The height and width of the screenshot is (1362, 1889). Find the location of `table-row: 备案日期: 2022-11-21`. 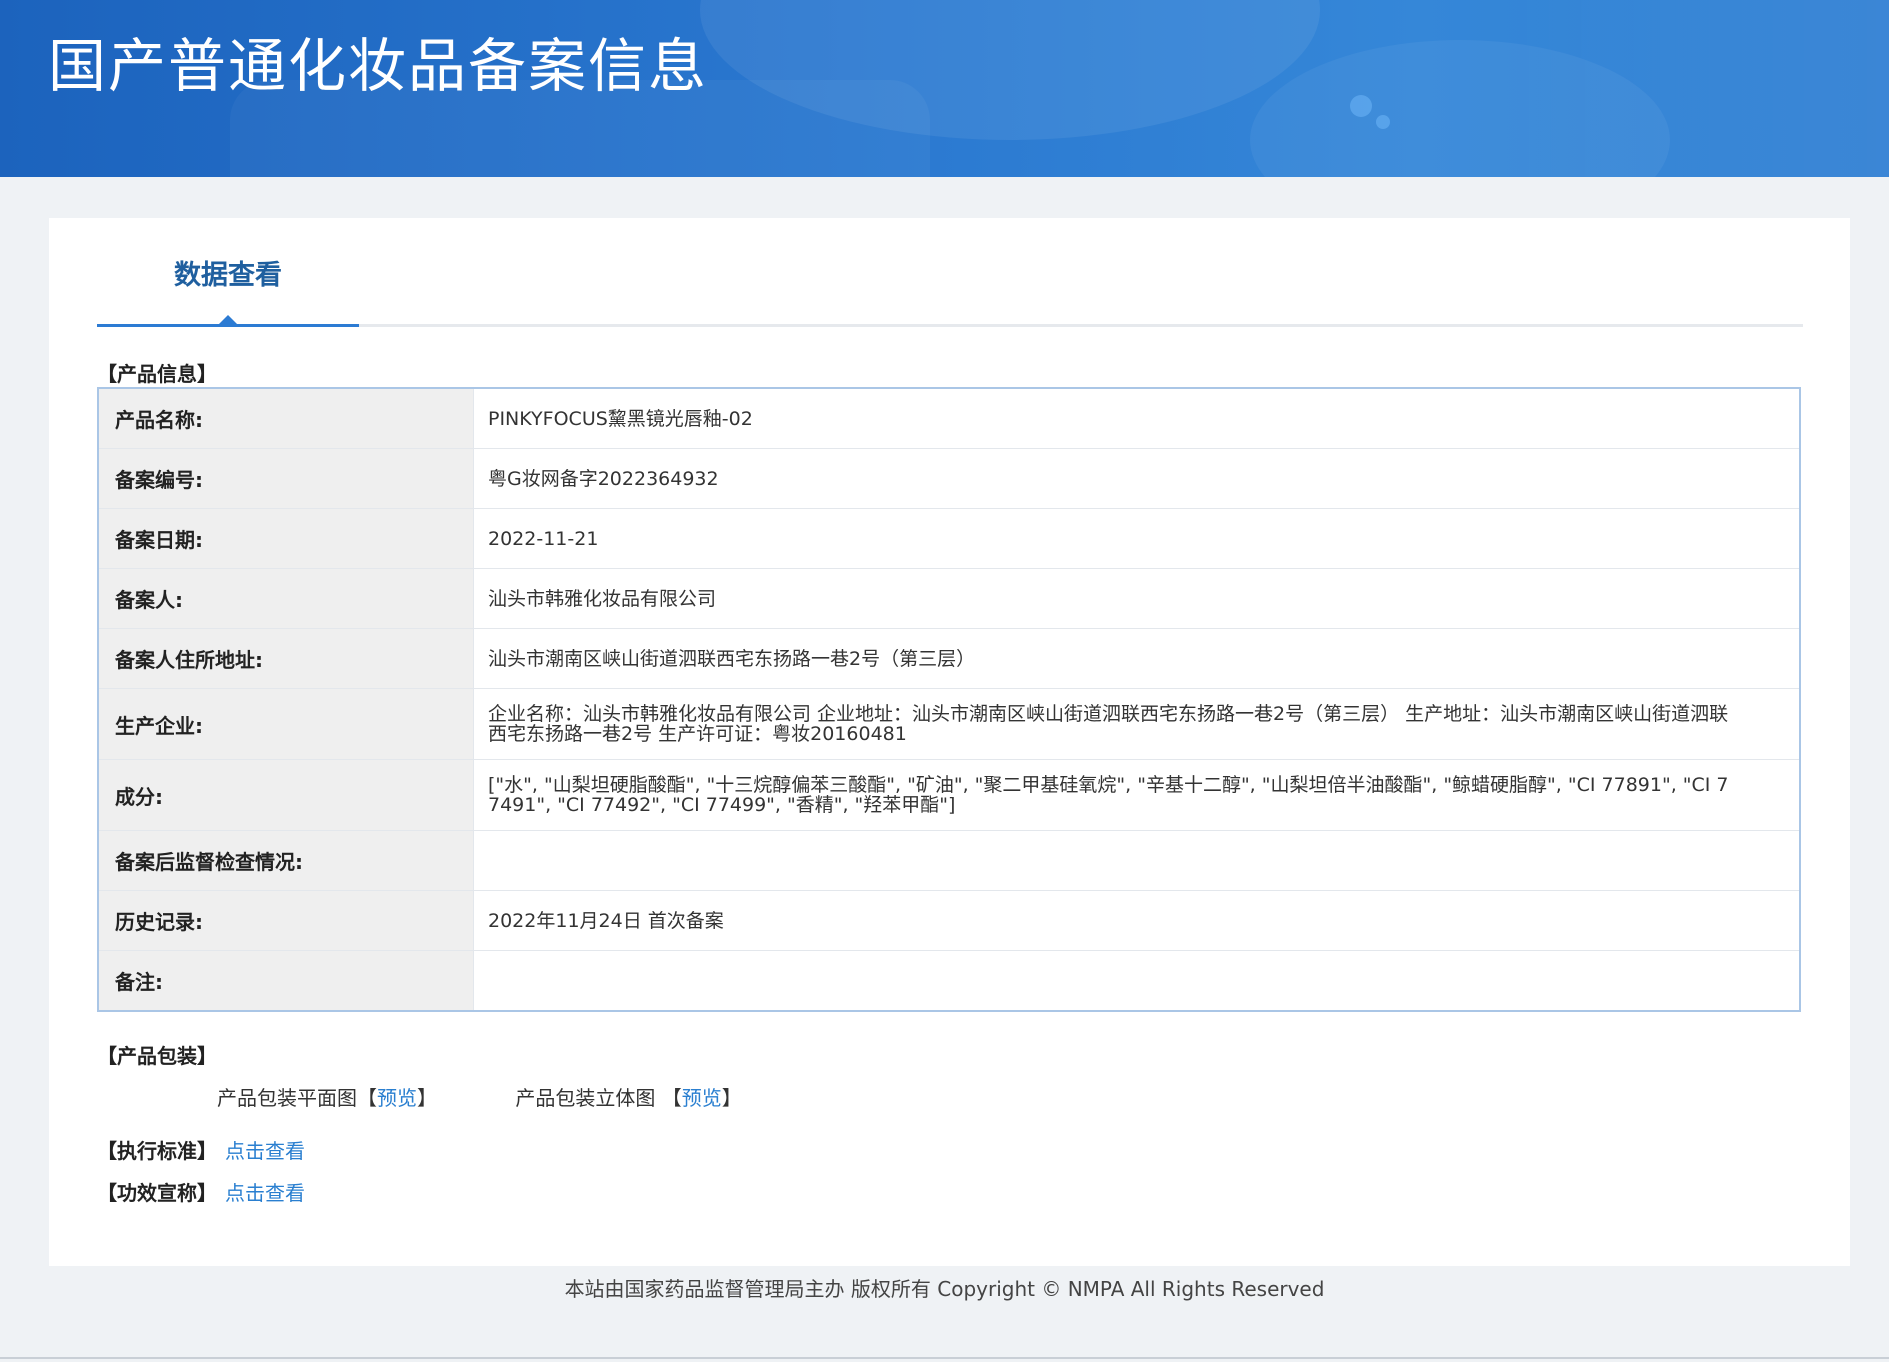

table-row: 备案日期: 2022-11-21 is located at coordinates (949, 538).